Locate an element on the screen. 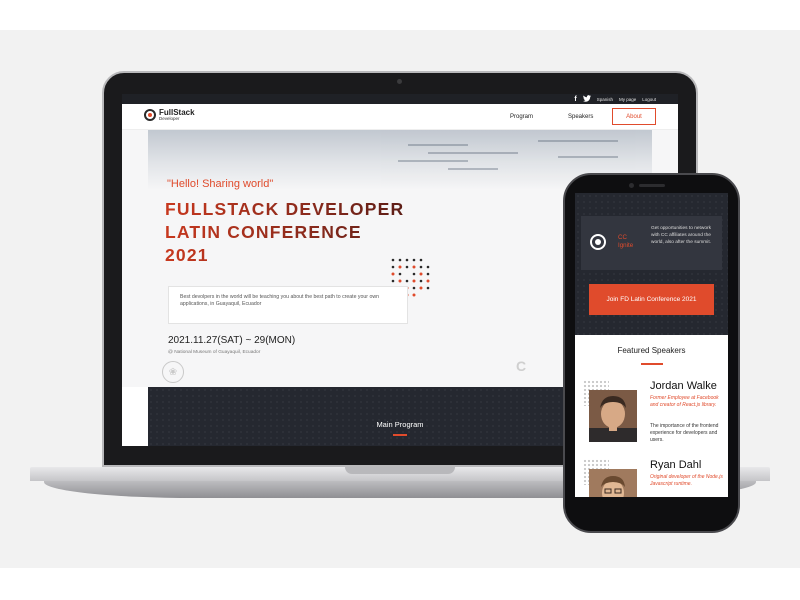 This screenshot has width=800, height=600. logo-subtitle: Developer is located at coordinates (169, 118).